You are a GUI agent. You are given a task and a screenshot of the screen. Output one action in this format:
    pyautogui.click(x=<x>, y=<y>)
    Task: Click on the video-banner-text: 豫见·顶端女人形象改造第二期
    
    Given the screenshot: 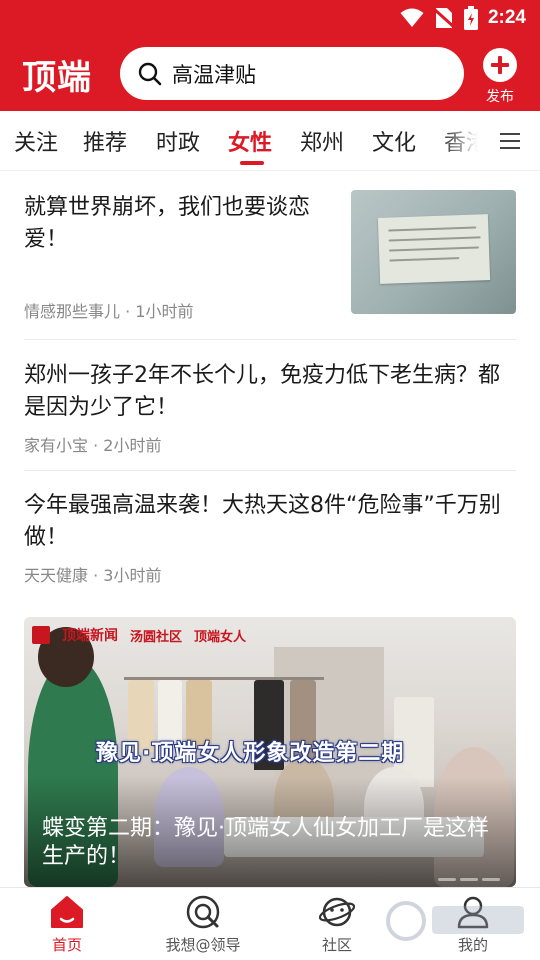 What is the action you would take?
    pyautogui.click(x=250, y=753)
    